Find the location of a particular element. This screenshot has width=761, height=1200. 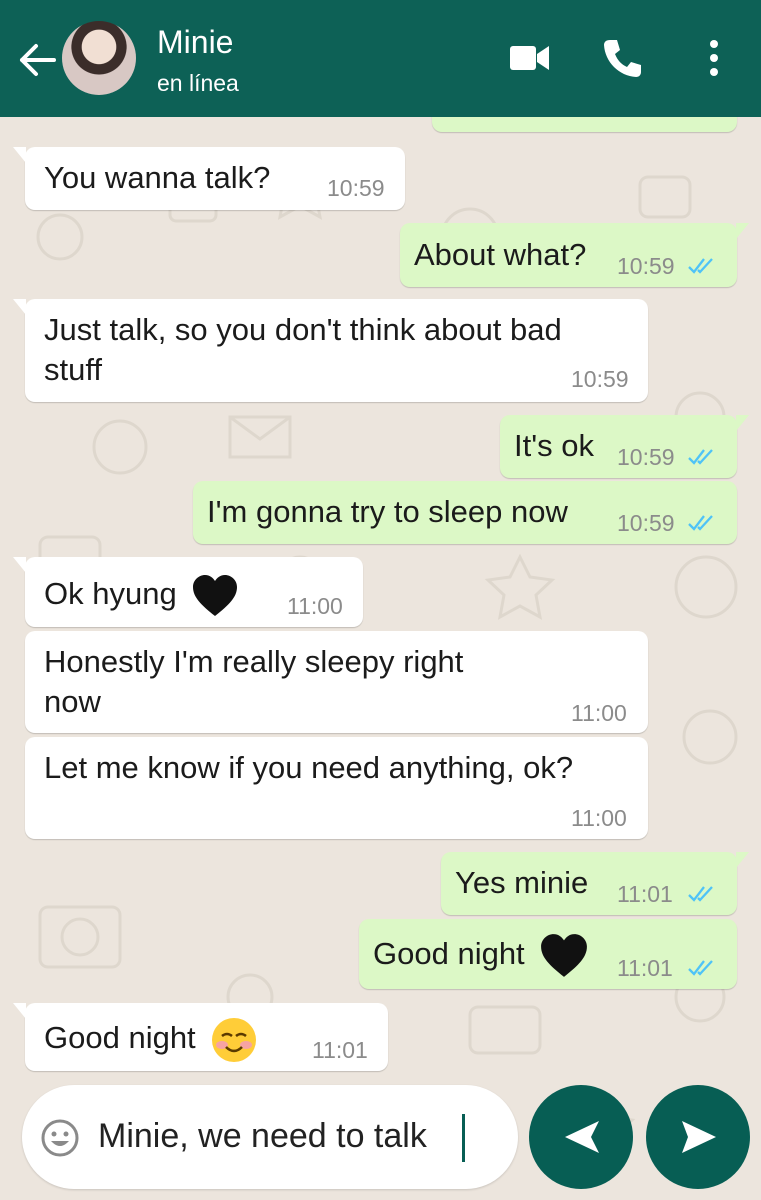

send-button is located at coordinates (698, 1137).